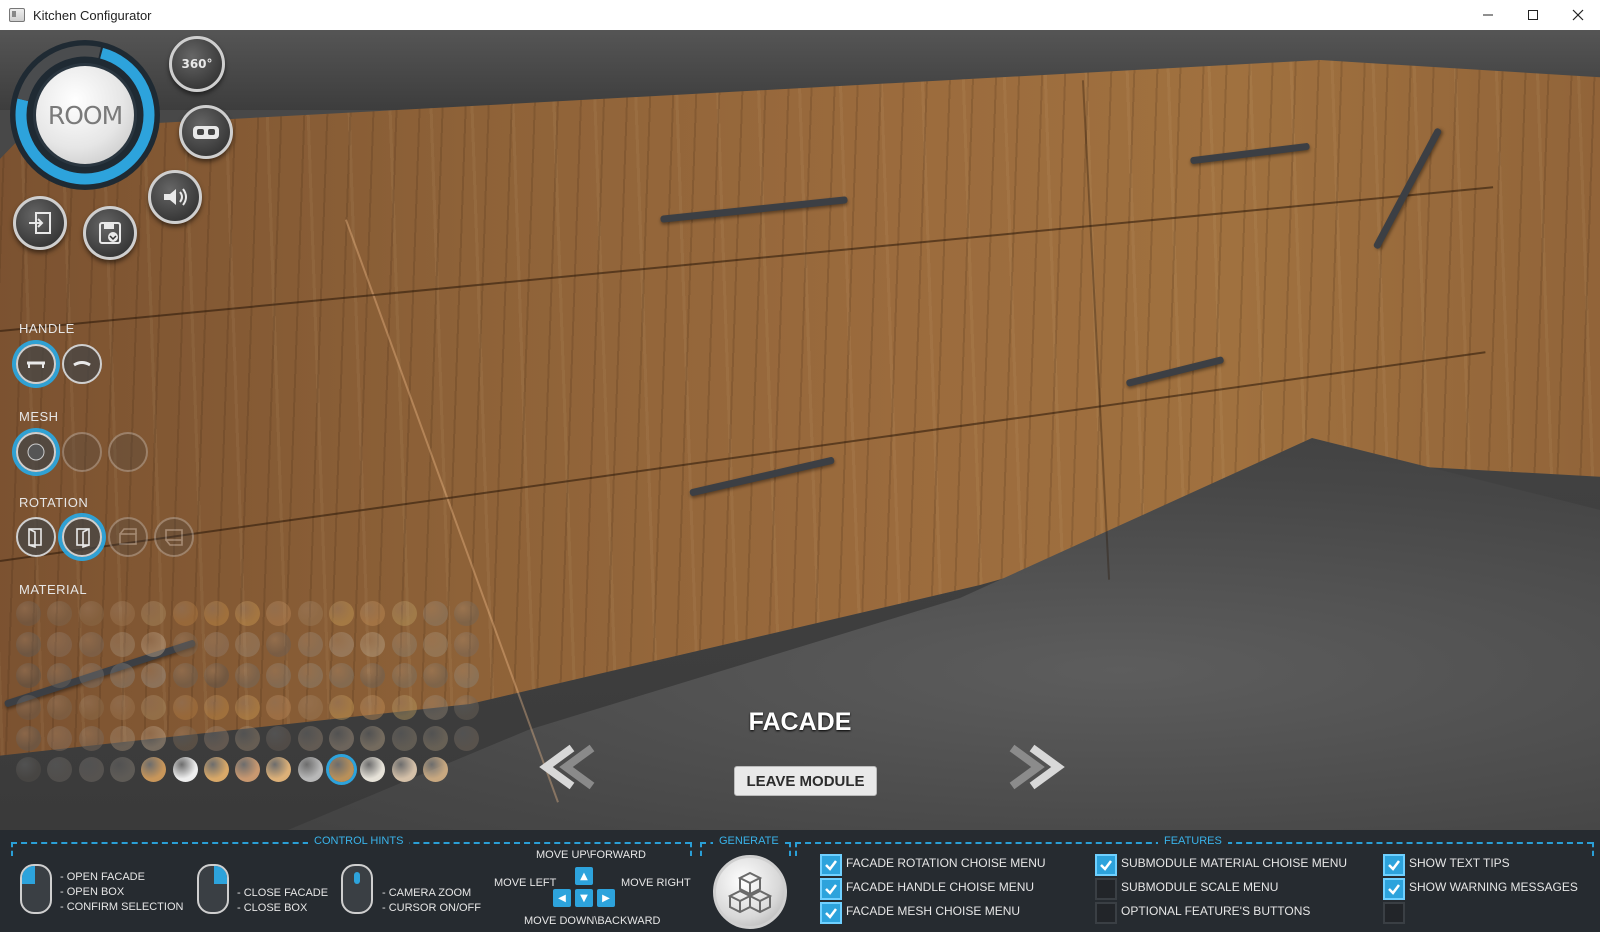 This screenshot has height=932, width=1600. Describe the element at coordinates (1030, 767) in the screenshot. I see `next-module-arrow` at that location.